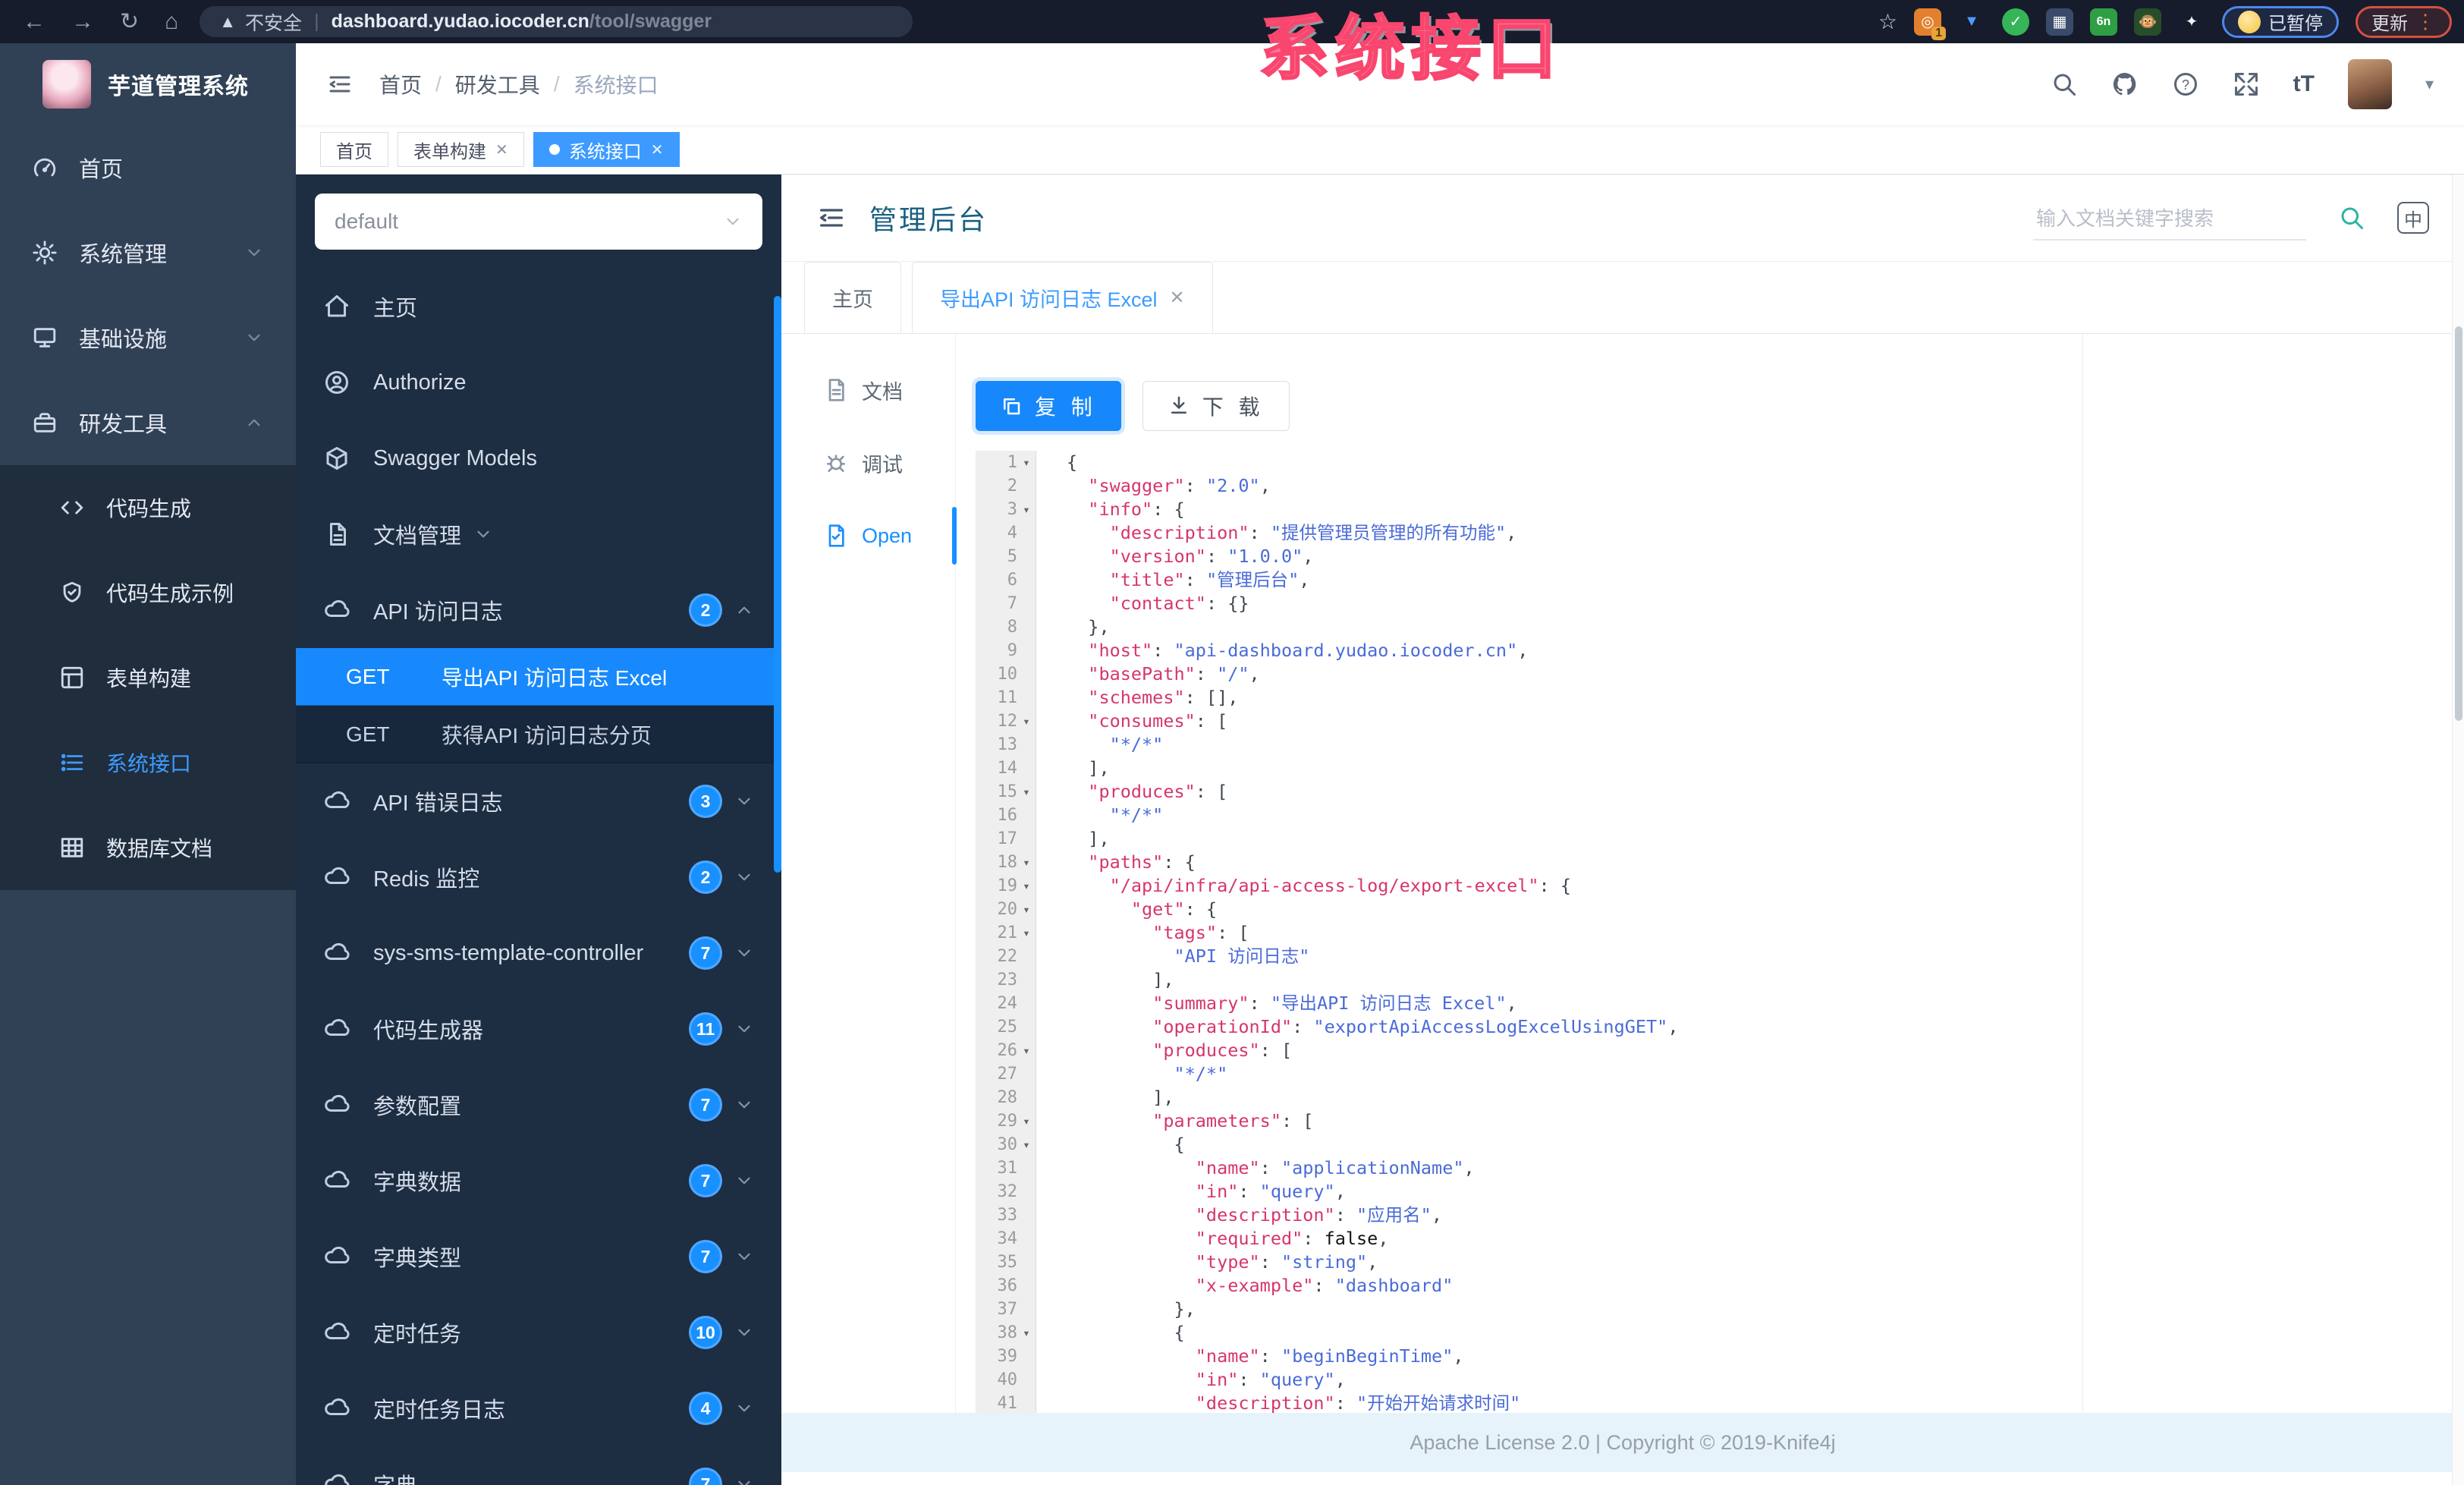 The height and width of the screenshot is (1485, 2464). What do you see at coordinates (2015, 22) in the screenshot?
I see `extension-check-icon: ✓` at bounding box center [2015, 22].